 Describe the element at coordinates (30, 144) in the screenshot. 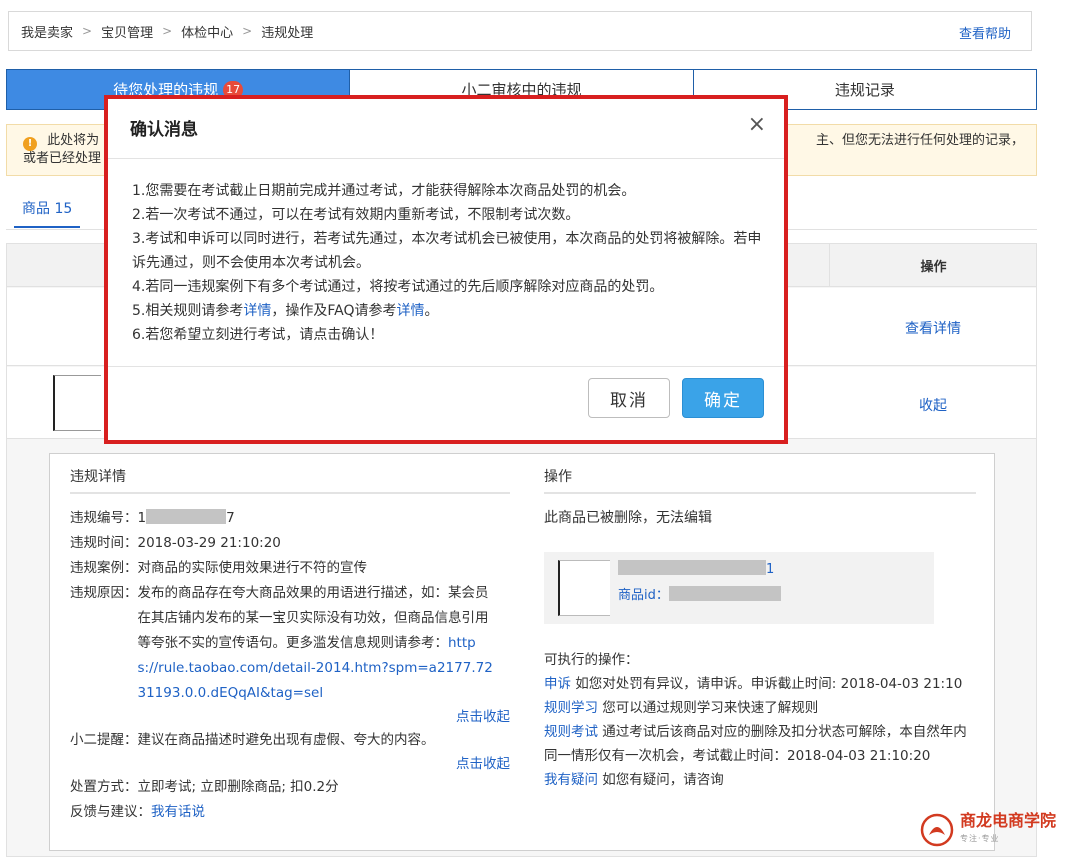

I see `warning-icon: !` at that location.